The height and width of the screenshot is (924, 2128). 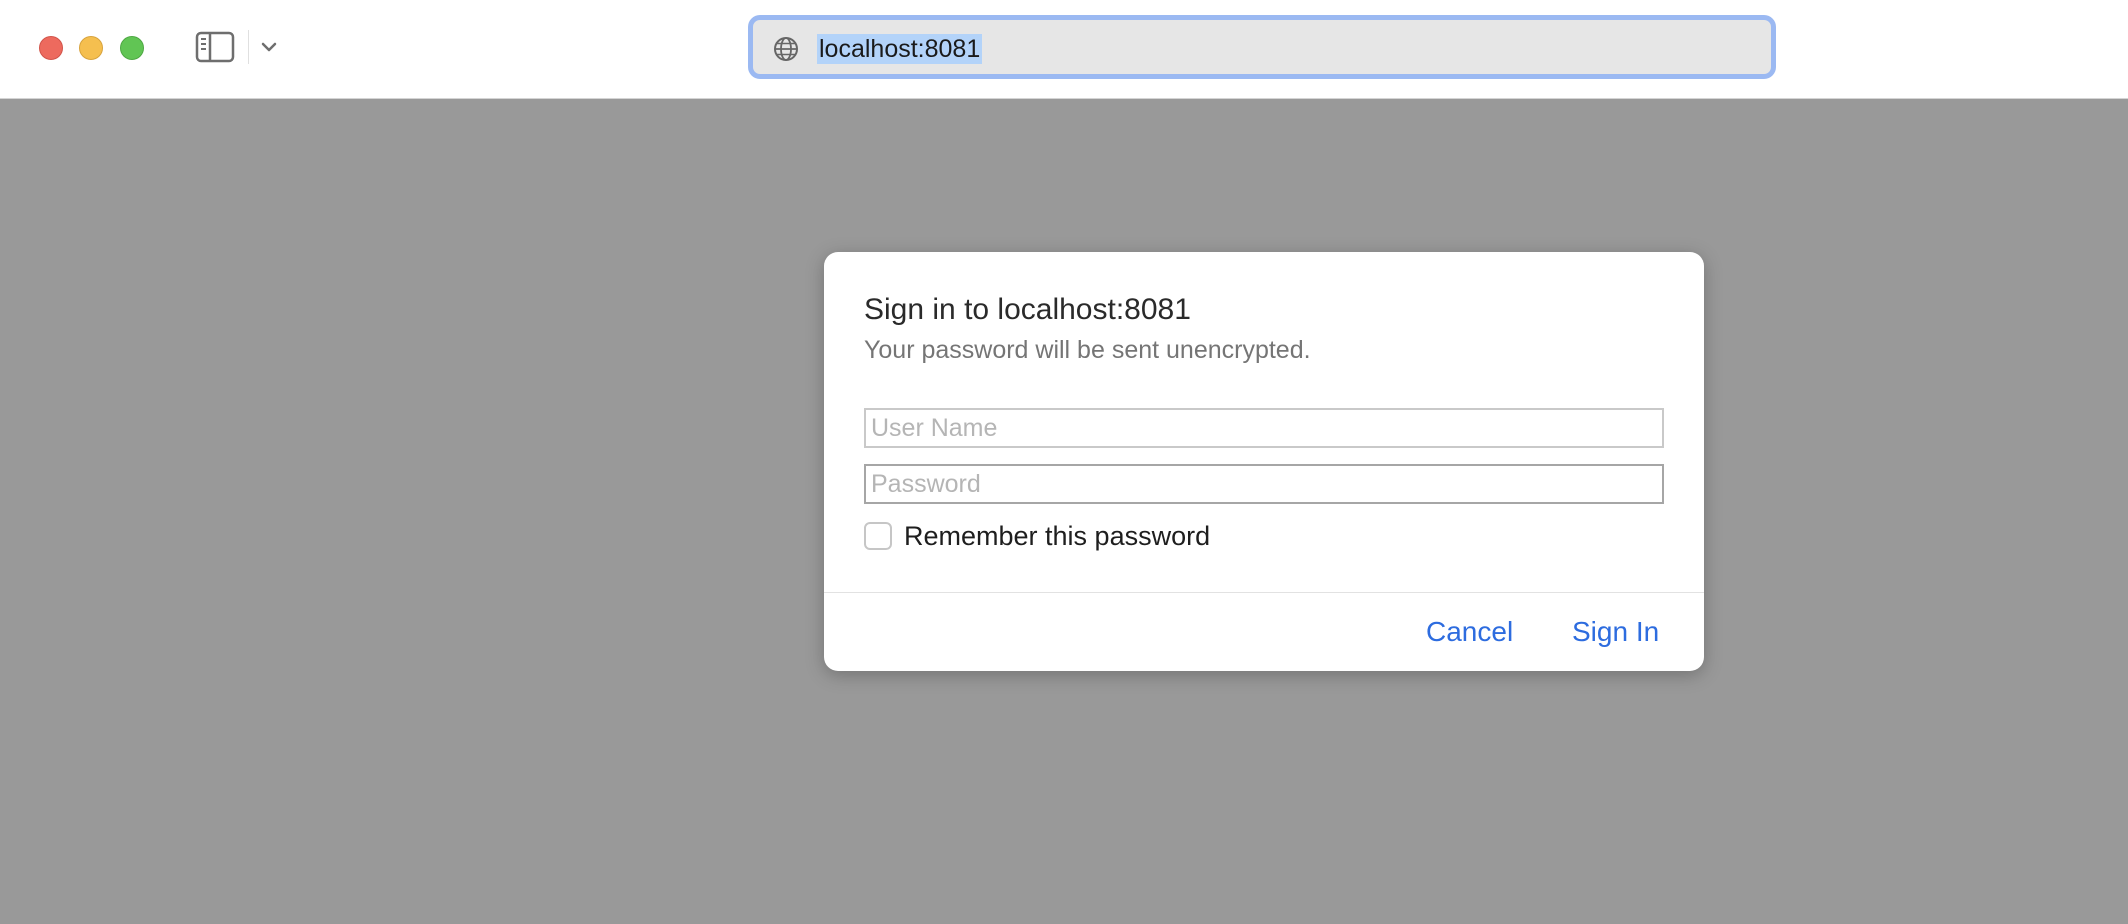 I want to click on username-input, so click(x=1264, y=428).